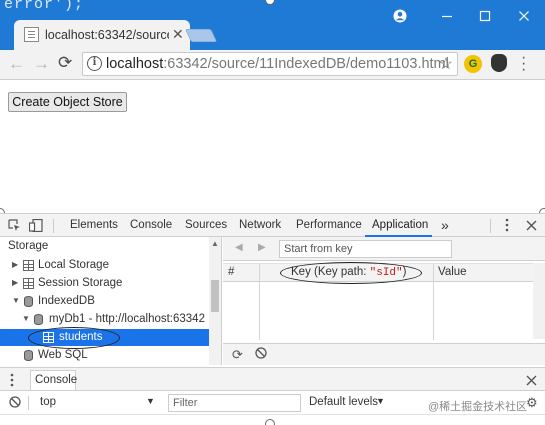  I want to click on tab-network: Network, so click(260, 225).